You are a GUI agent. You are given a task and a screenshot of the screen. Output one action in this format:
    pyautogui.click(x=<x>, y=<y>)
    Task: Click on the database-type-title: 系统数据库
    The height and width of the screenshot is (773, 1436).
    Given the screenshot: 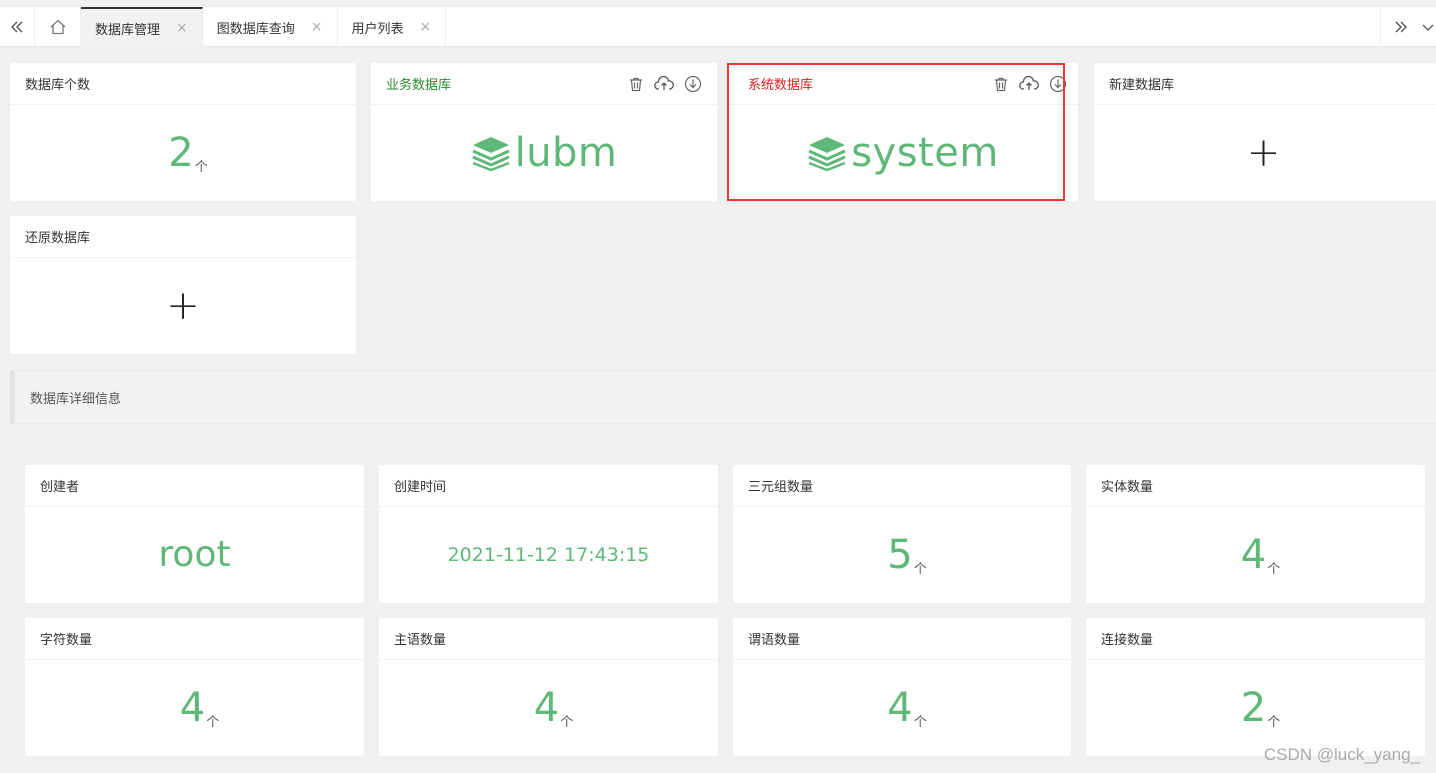 What is the action you would take?
    pyautogui.click(x=781, y=85)
    